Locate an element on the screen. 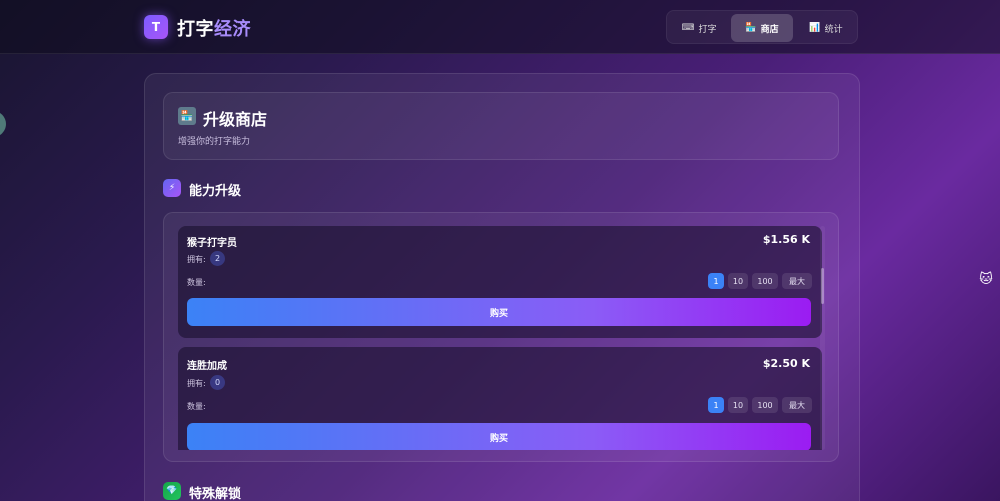 The height and width of the screenshot is (501, 1000). owned-count-badge: 2 is located at coordinates (217, 258).